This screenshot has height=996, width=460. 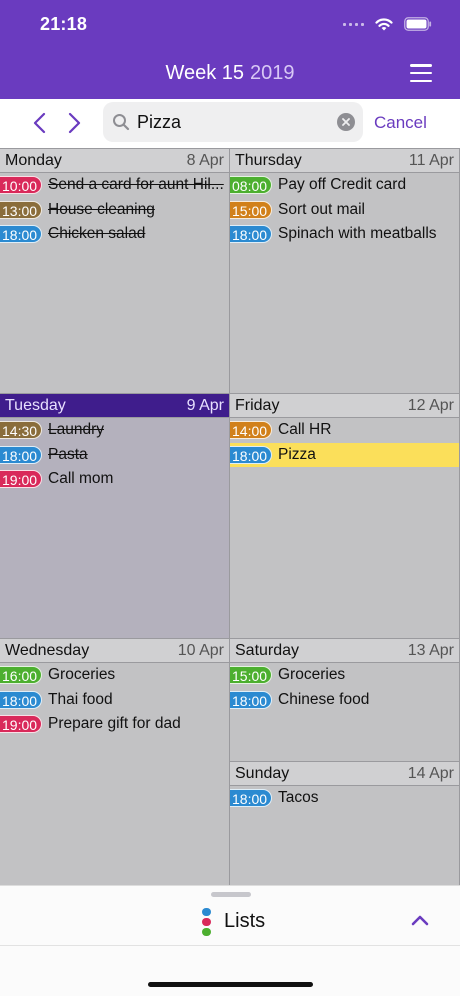 What do you see at coordinates (207, 922) in the screenshot?
I see `lists-icon` at bounding box center [207, 922].